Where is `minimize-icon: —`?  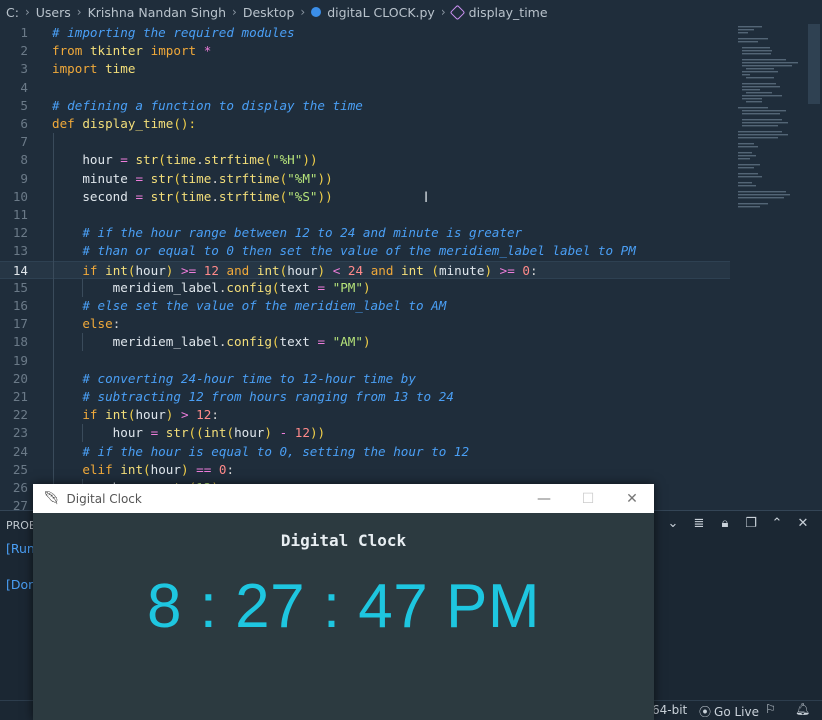
minimize-icon: — is located at coordinates (544, 498).